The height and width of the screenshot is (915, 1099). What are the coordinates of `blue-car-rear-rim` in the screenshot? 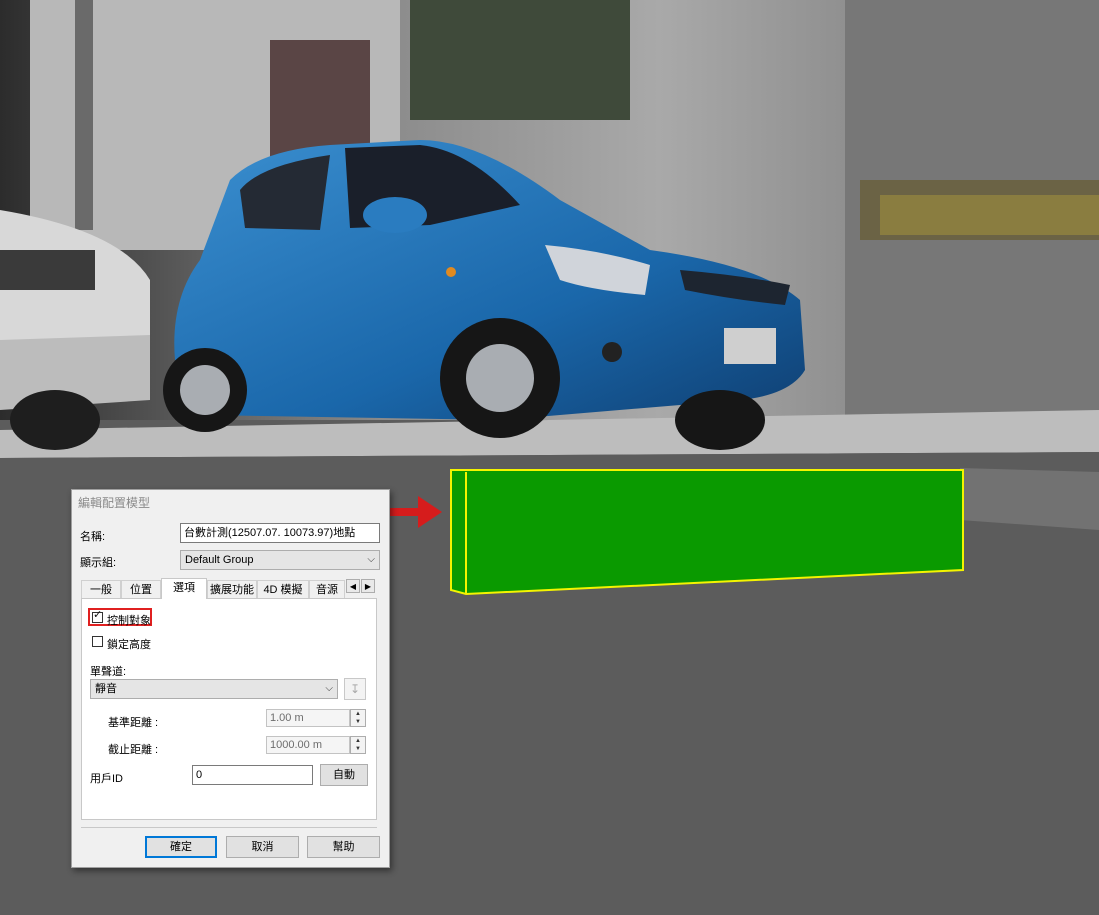 It's located at (205, 390).